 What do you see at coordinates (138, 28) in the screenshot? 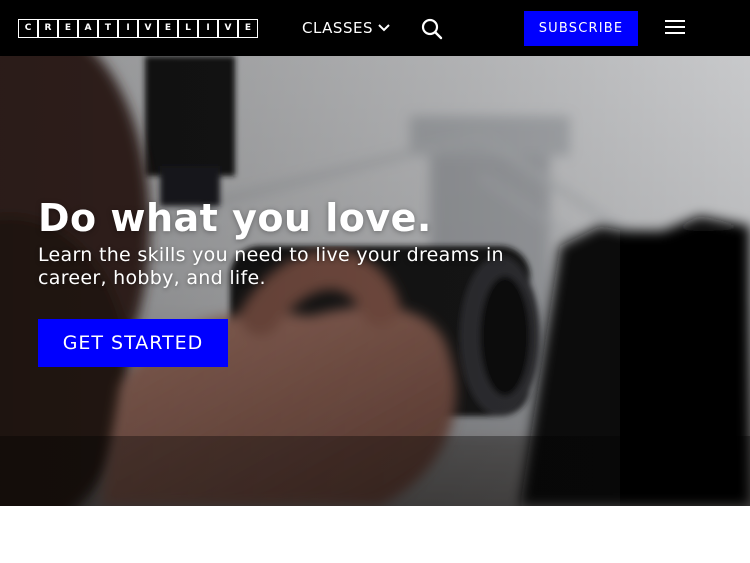
I see `creativelive-logo: C R E A T I V E L I V E` at bounding box center [138, 28].